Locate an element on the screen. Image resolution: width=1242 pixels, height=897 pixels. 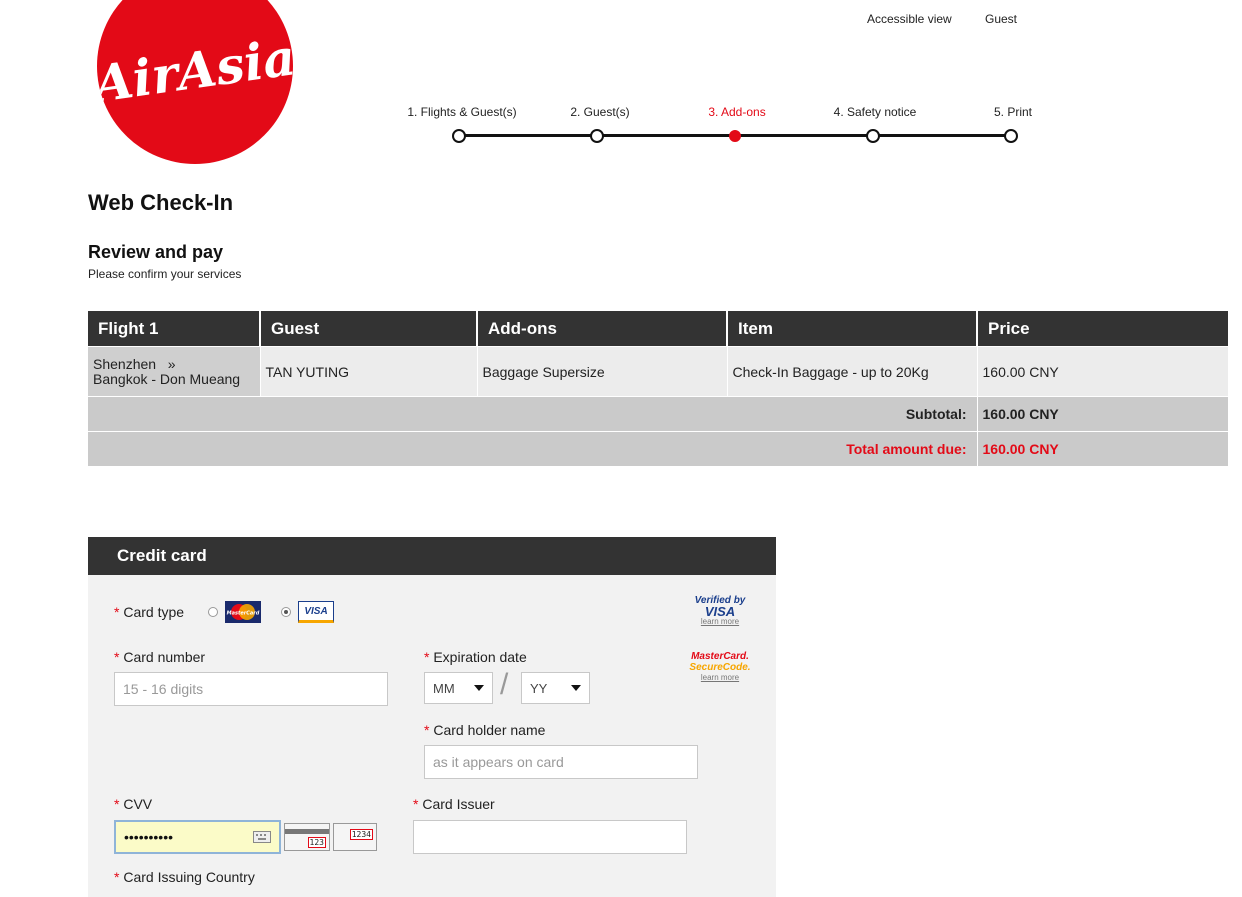
route-cell: Shenzhen » Bangkok - Don Mueang is located at coordinates (174, 371).